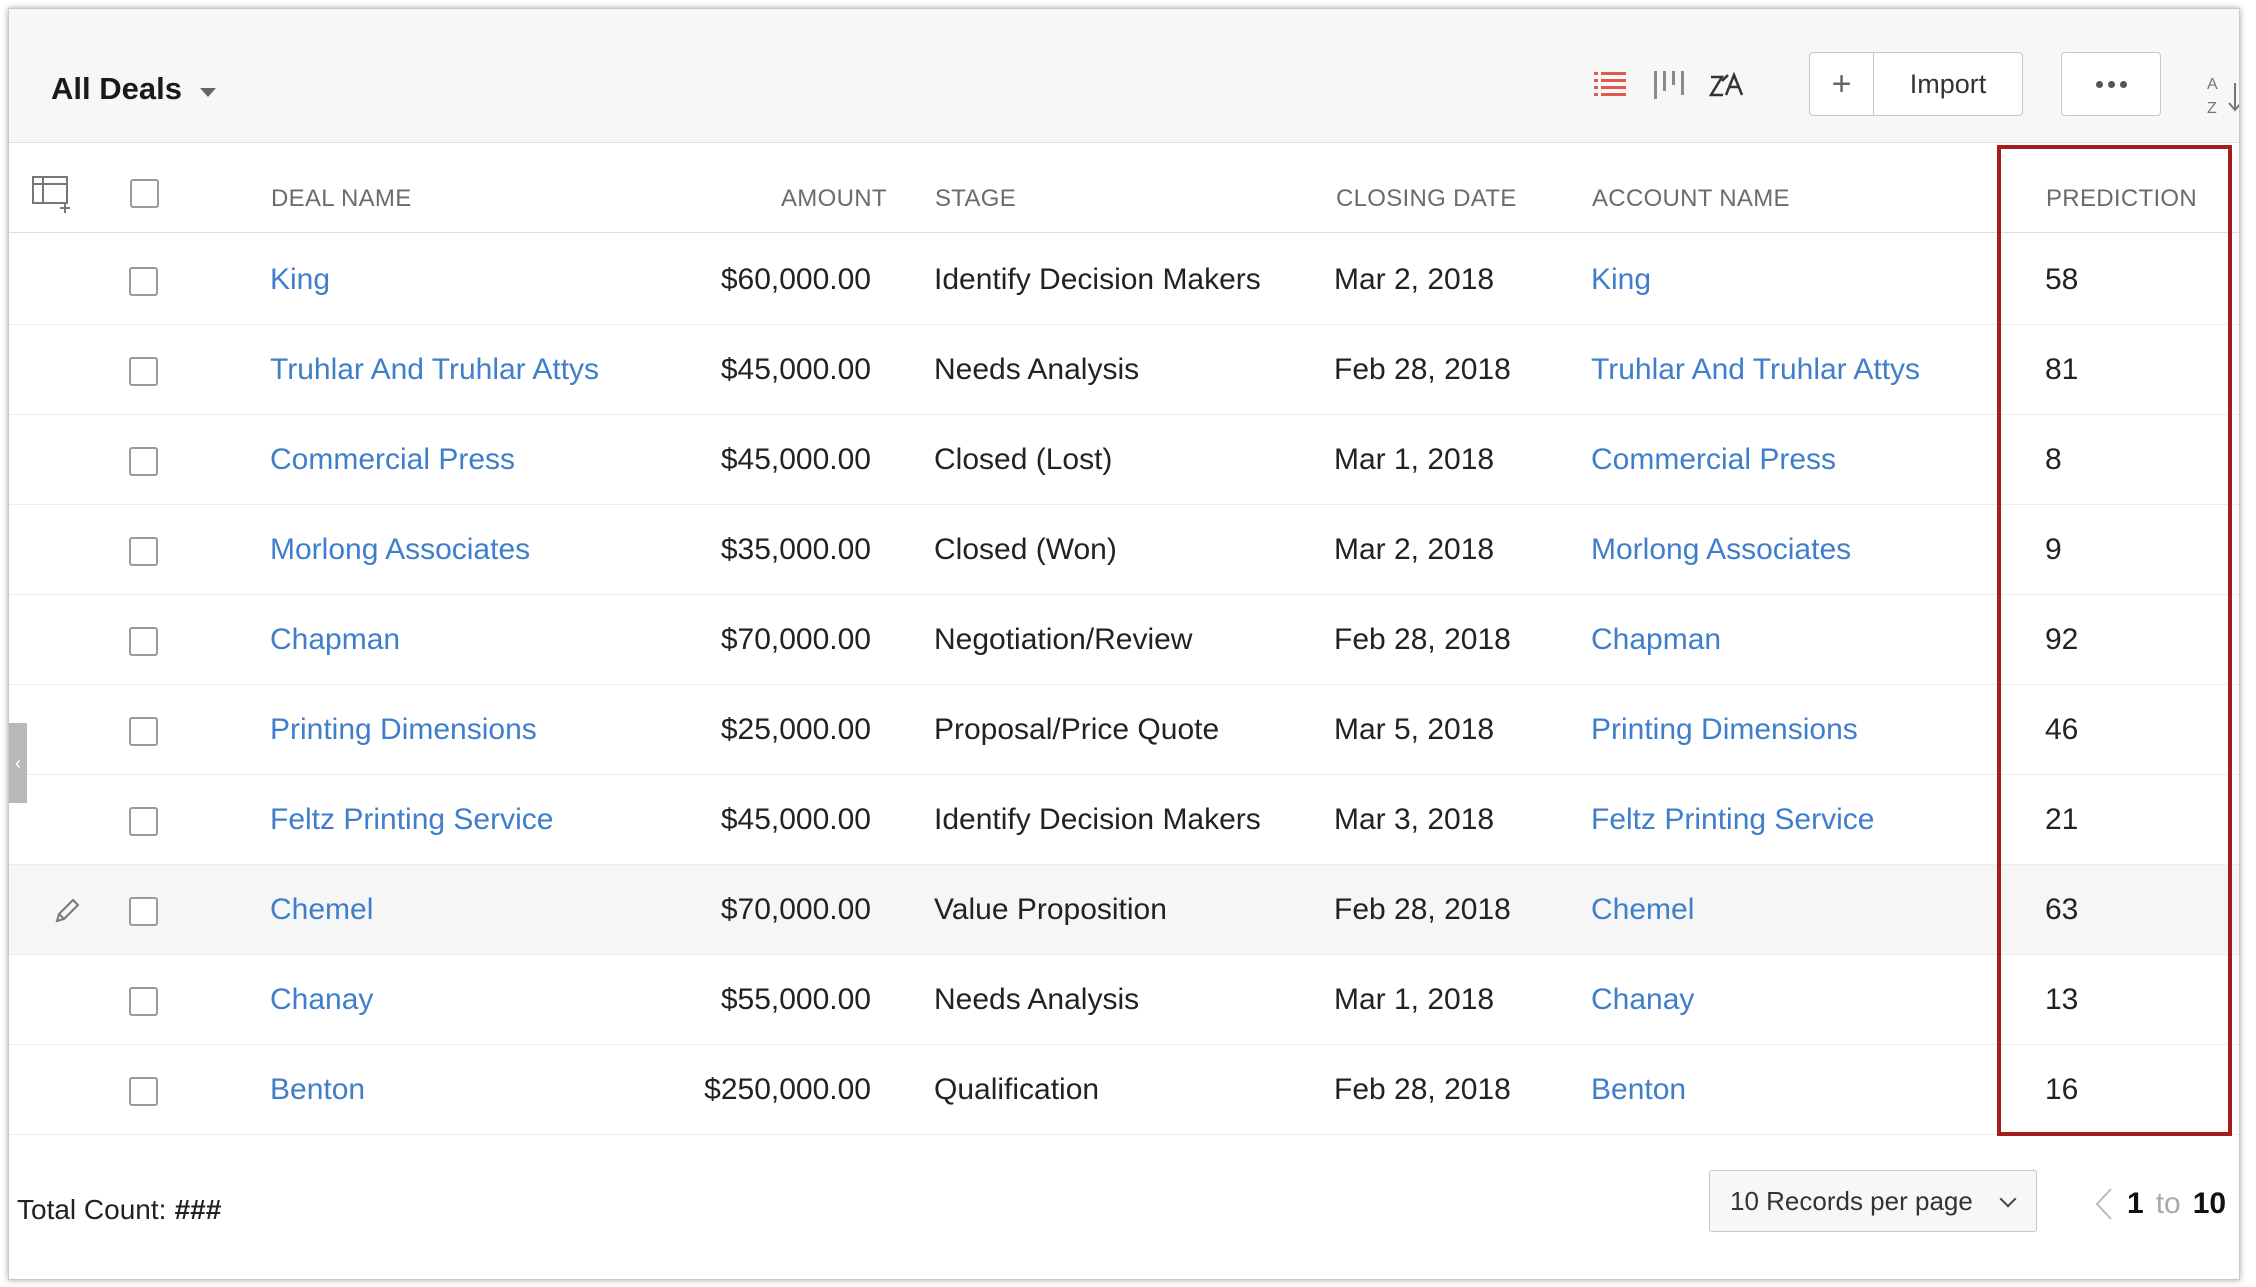 This screenshot has height=1287, width=2256. What do you see at coordinates (1414, 999) in the screenshot?
I see `closing-date-cell: Mar 1, 2018` at bounding box center [1414, 999].